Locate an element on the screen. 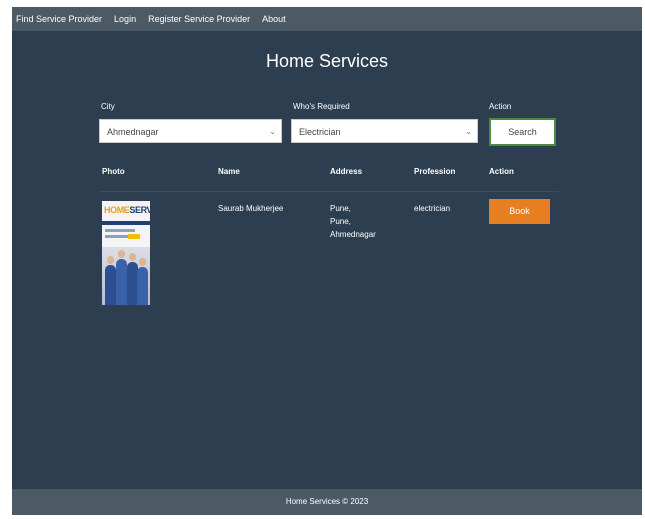  table-header-name: Name is located at coordinates (229, 171).